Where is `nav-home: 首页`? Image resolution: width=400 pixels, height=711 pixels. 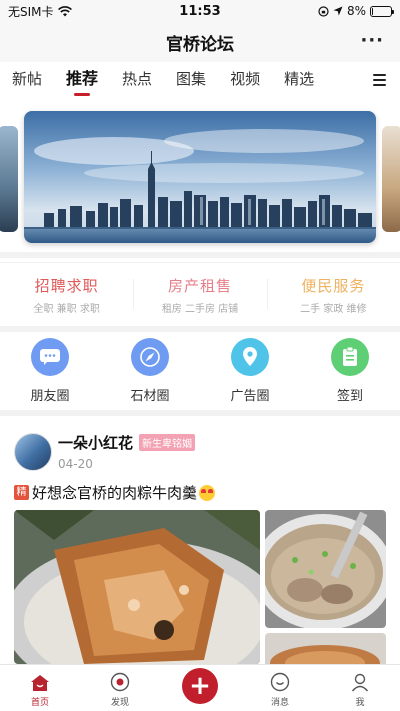 nav-home: 首页 is located at coordinates (40, 688).